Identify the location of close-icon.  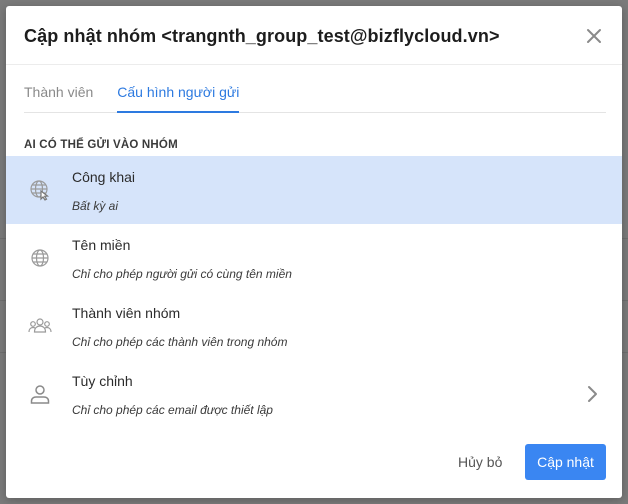
(594, 36).